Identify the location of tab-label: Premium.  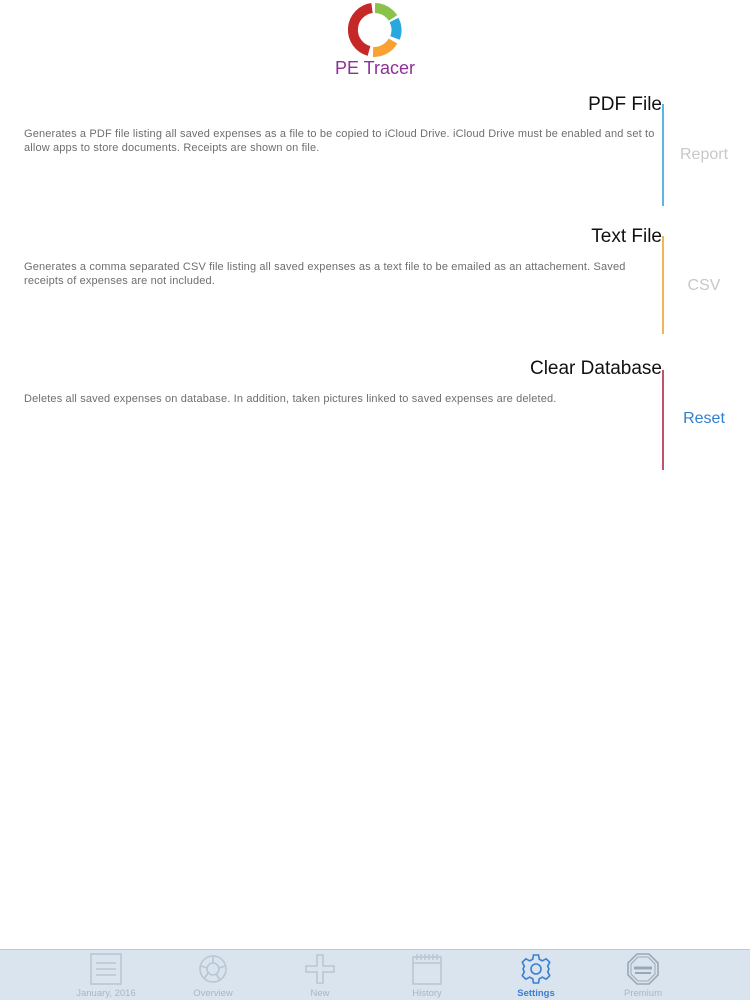
(642, 993).